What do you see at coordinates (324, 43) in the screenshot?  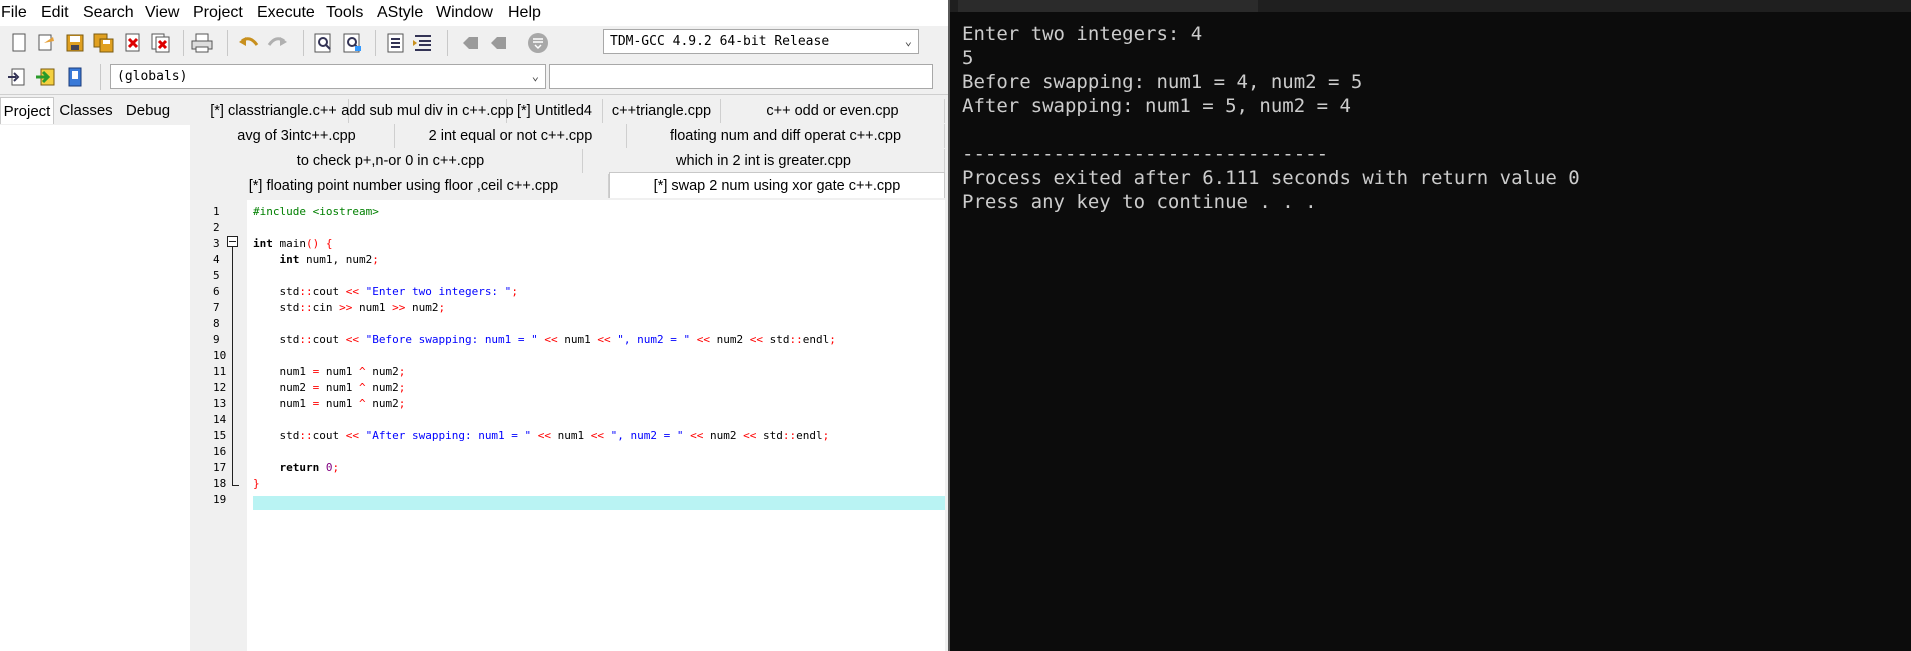 I see `find-icon` at bounding box center [324, 43].